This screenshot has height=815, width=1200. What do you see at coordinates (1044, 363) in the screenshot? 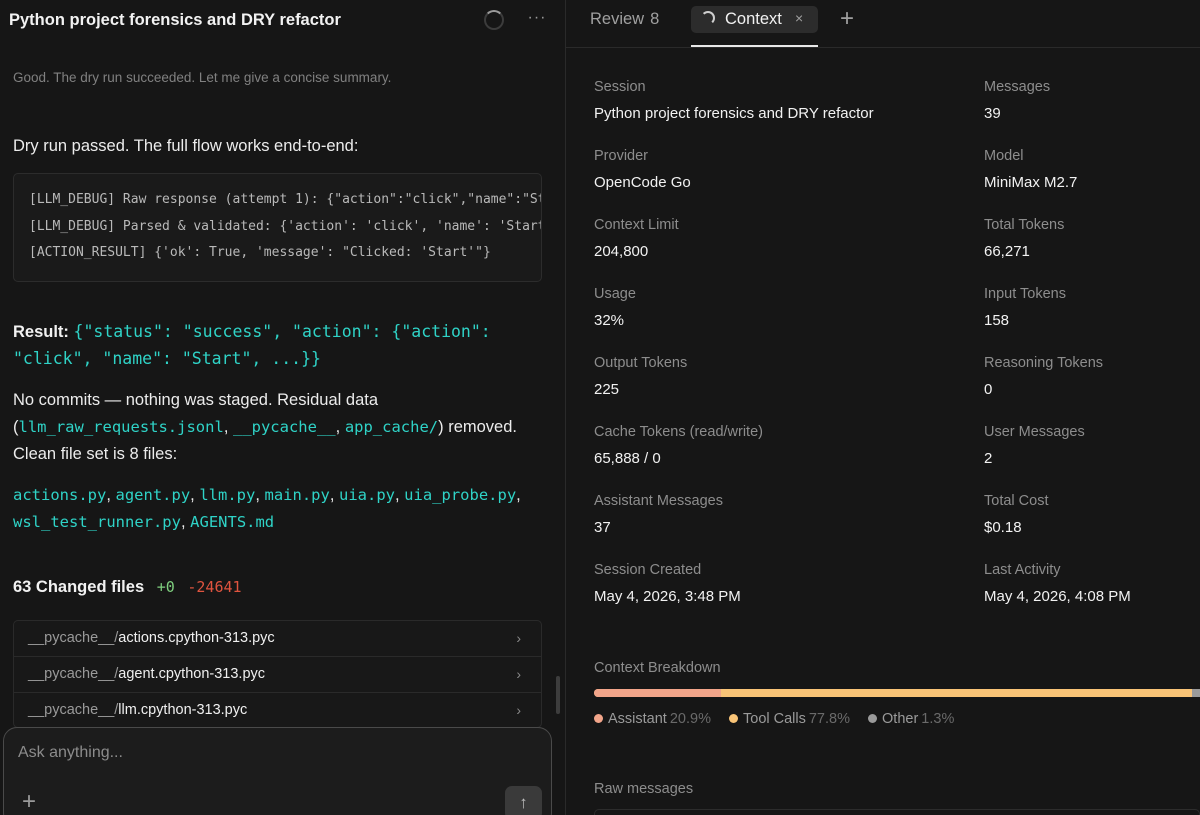
I see `field-label: Reasoning Tokens` at bounding box center [1044, 363].